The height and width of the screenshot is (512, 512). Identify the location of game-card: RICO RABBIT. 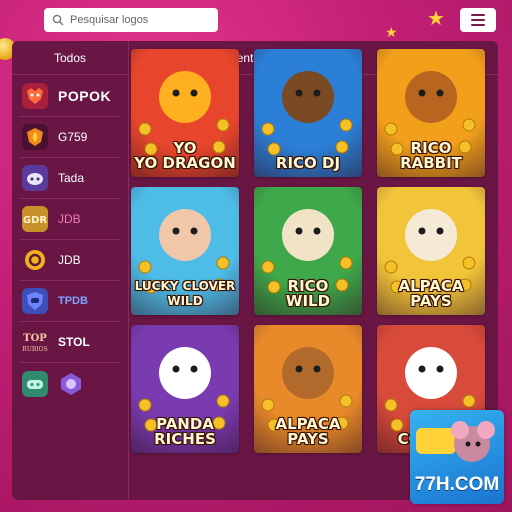
(431, 113).